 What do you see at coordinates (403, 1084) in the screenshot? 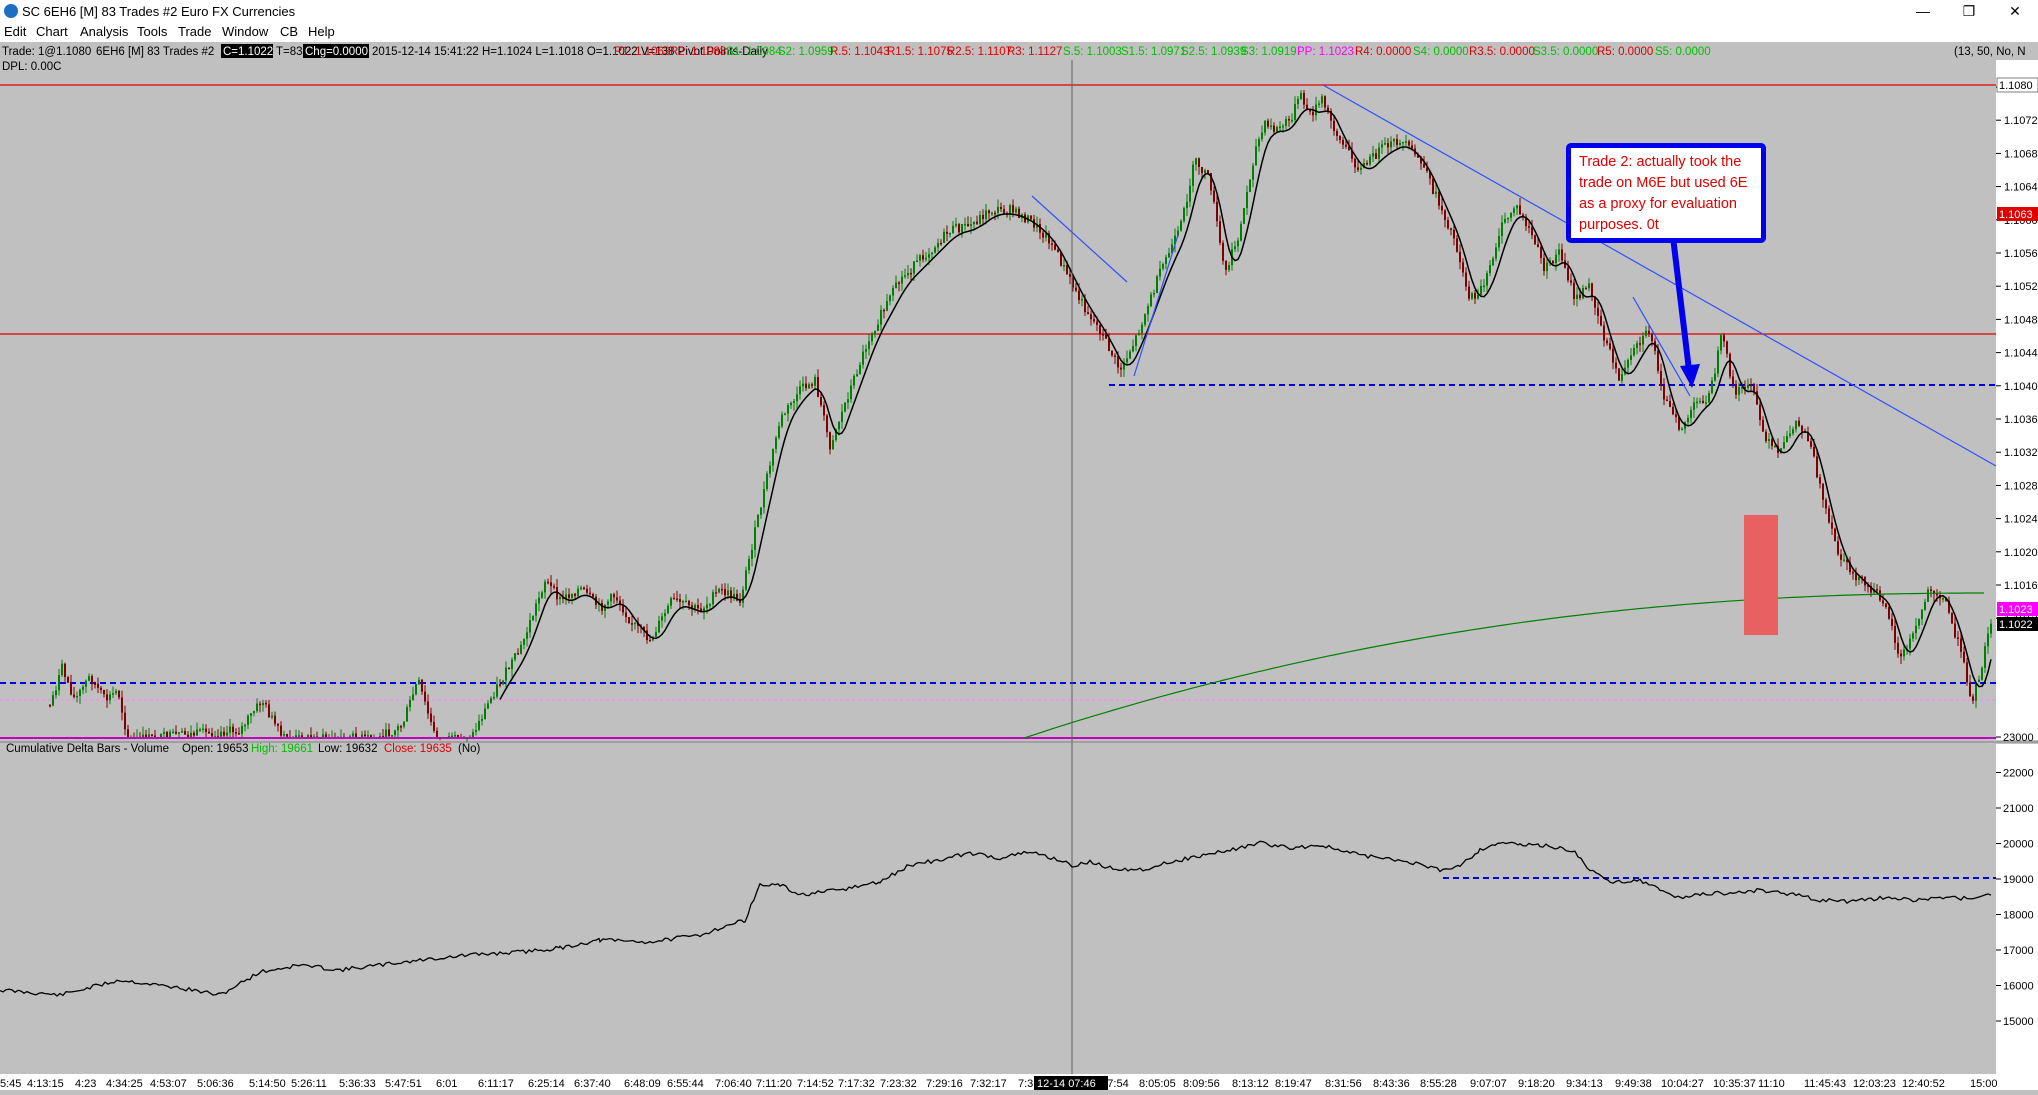
I see `time-tick-label: 5:47:51` at bounding box center [403, 1084].